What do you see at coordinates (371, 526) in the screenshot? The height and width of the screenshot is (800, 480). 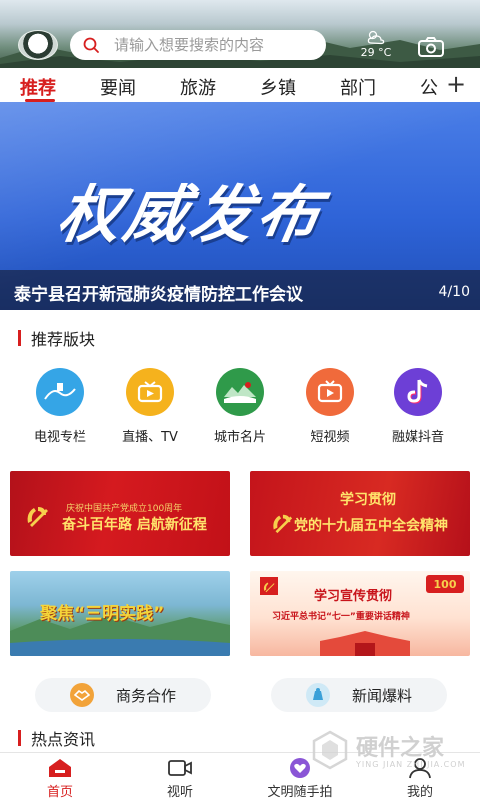 I see `card-title: 党的十九届五中全会精神` at bounding box center [371, 526].